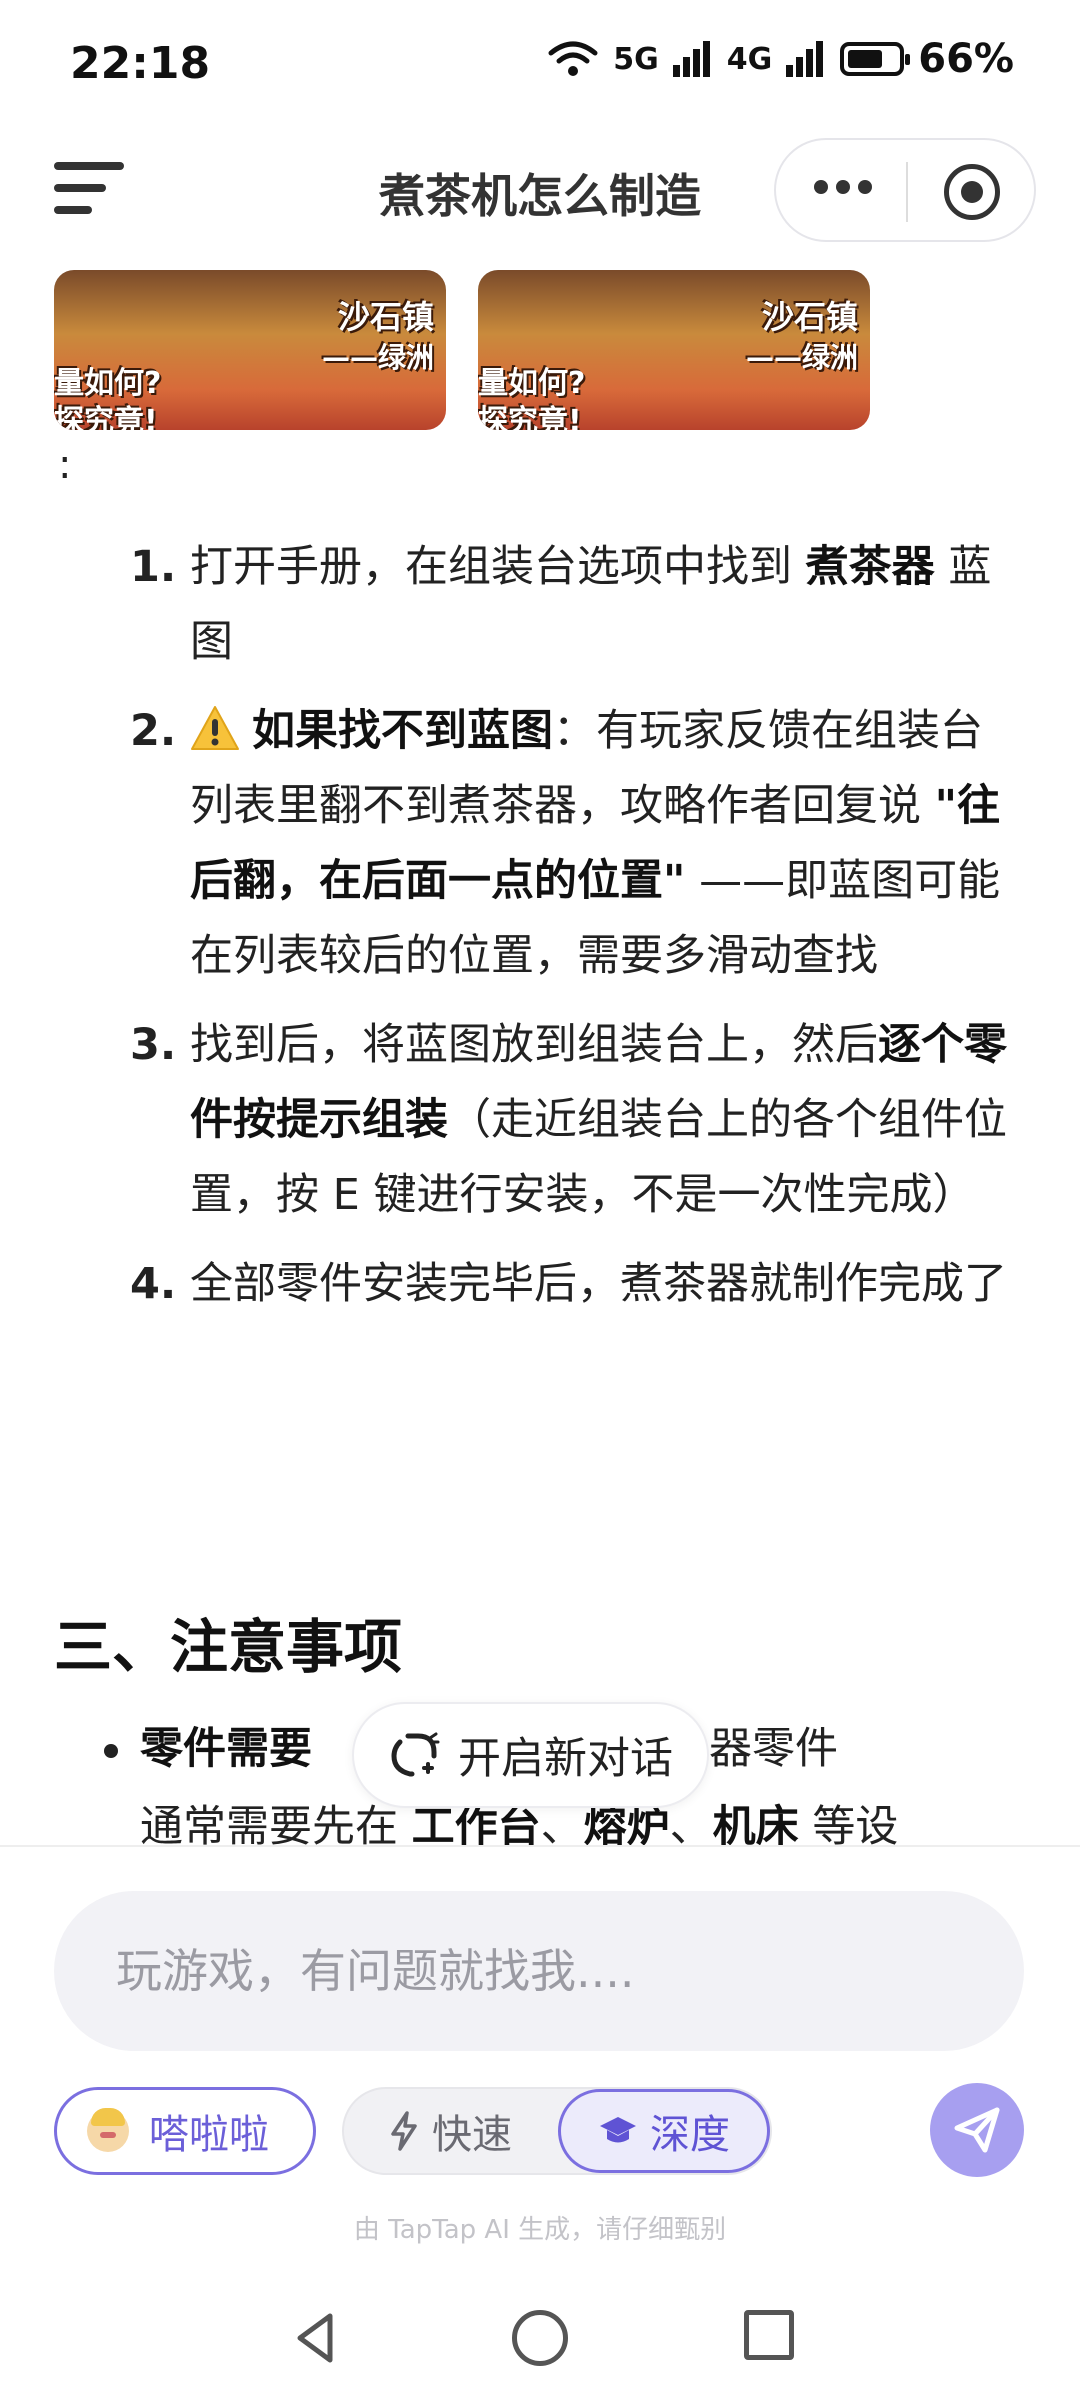 Image resolution: width=1080 pixels, height=2398 pixels. What do you see at coordinates (769, 2335) in the screenshot?
I see `recent-apps-icon` at bounding box center [769, 2335].